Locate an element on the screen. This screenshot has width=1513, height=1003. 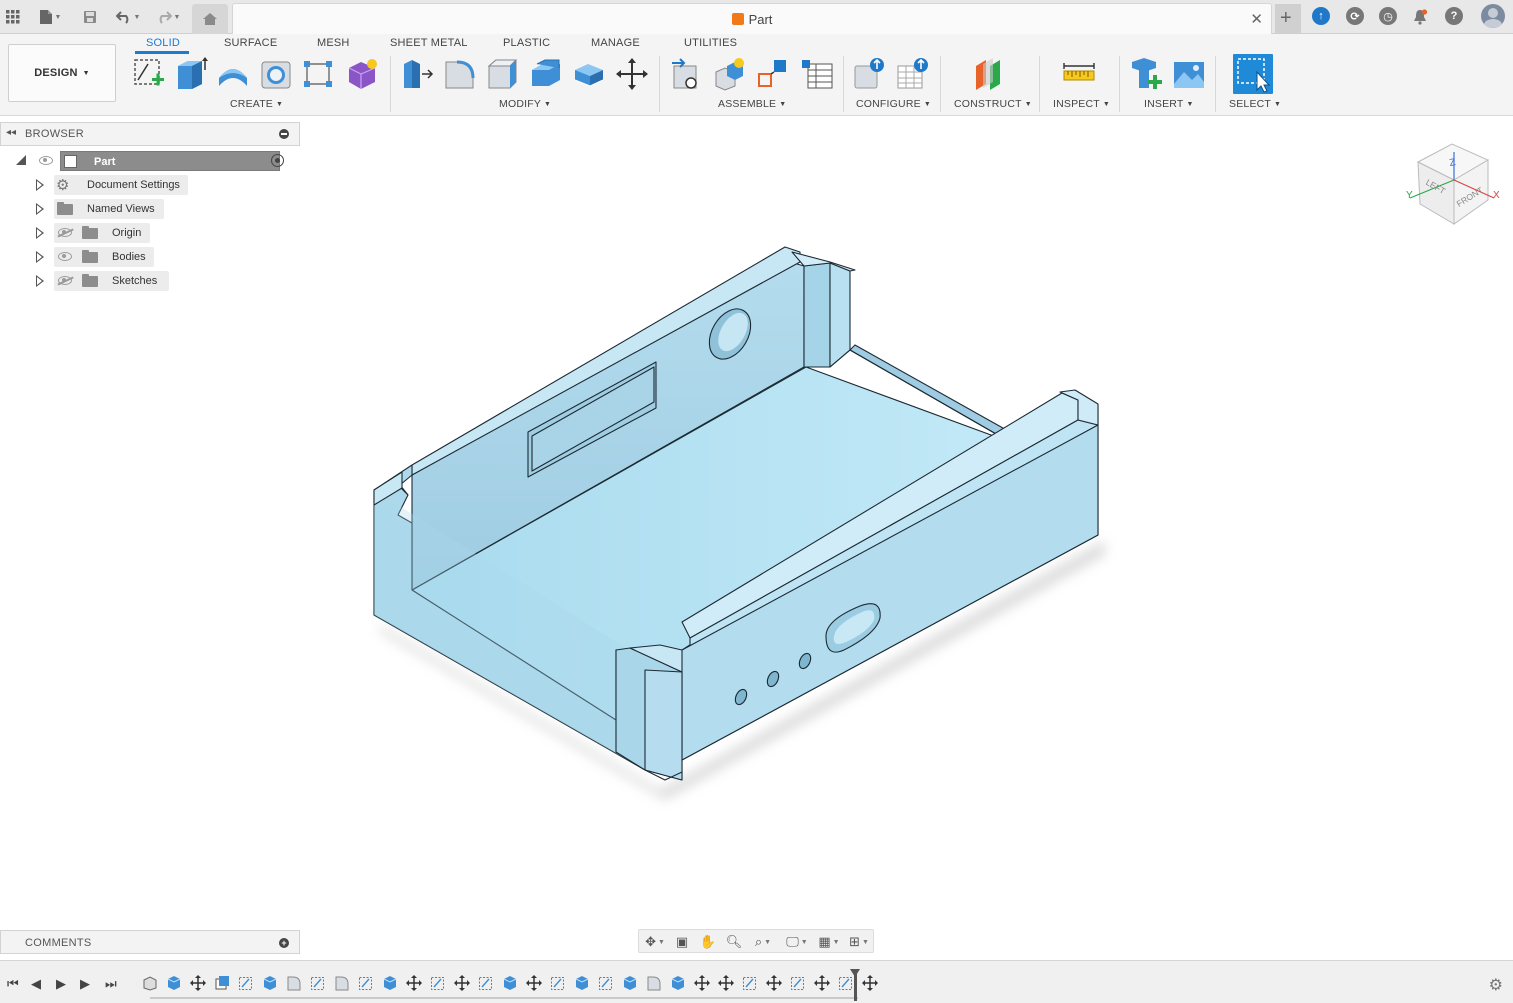
new-component-icon is located at coordinates (687, 74).